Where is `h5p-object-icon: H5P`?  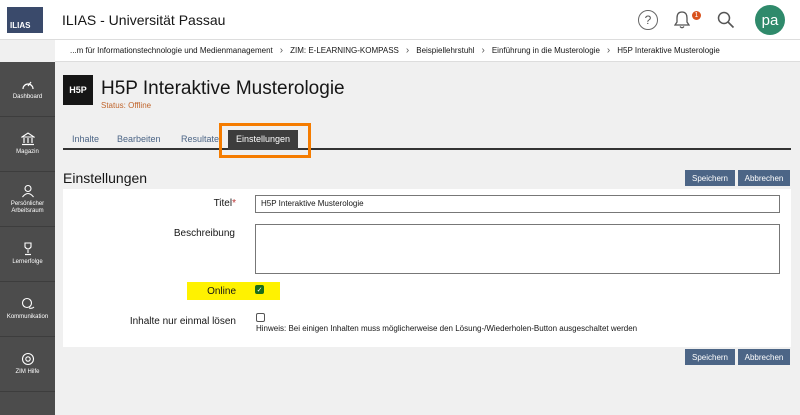 h5p-object-icon: H5P is located at coordinates (78, 90).